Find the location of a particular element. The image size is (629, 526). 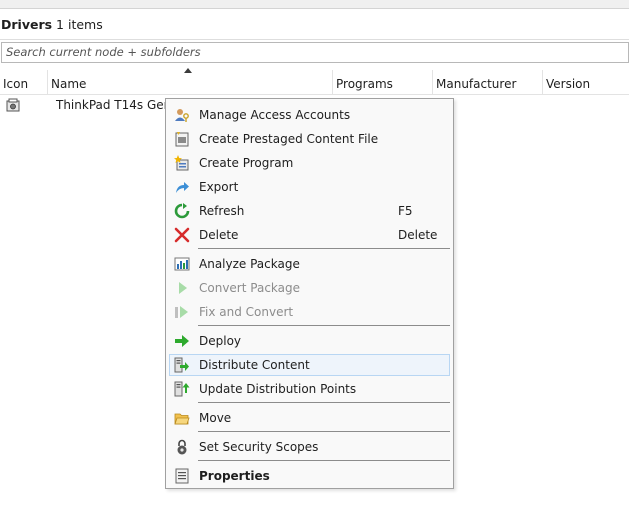

menu-item-label: Update Distribution Points is located at coordinates (278, 389).